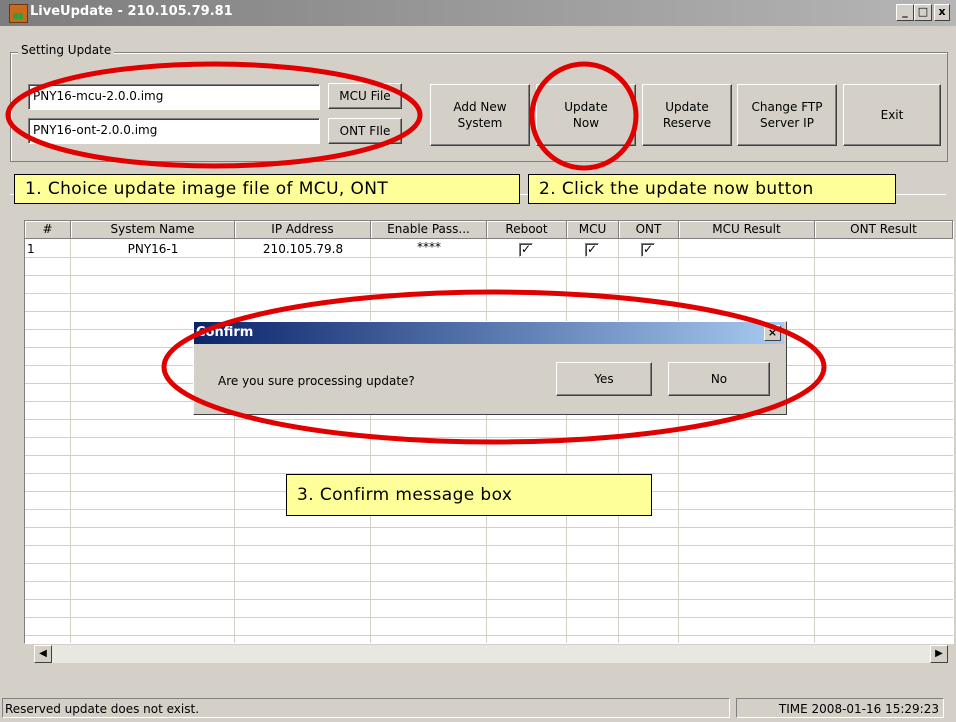 The width and height of the screenshot is (956, 722). What do you see at coordinates (586, 115) in the screenshot?
I see `update-now-button: Update Now` at bounding box center [586, 115].